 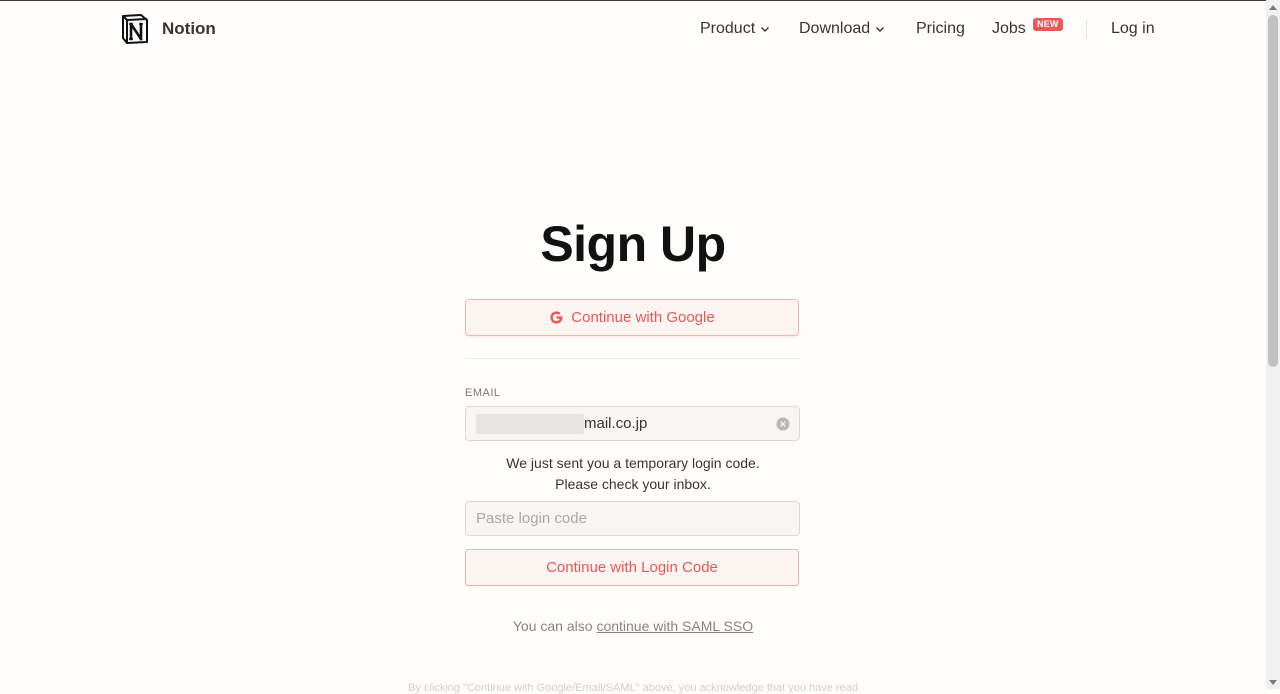 I want to click on vertical-scrollbar, so click(x=1273, y=344).